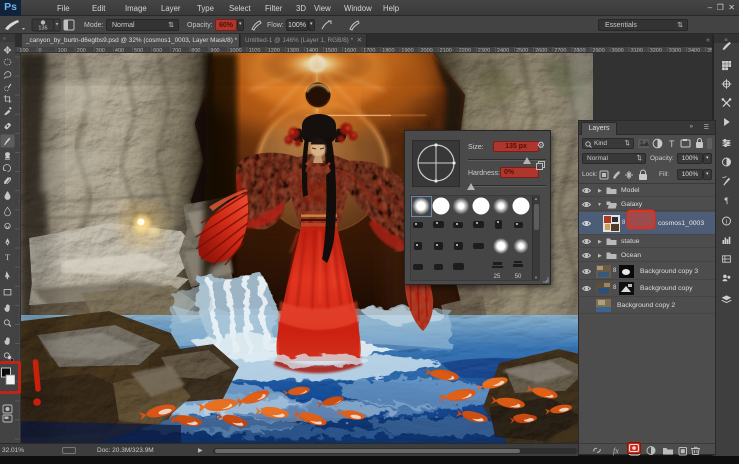 The width and height of the screenshot is (739, 464). I want to click on svg-text: 135, so click(42, 29).